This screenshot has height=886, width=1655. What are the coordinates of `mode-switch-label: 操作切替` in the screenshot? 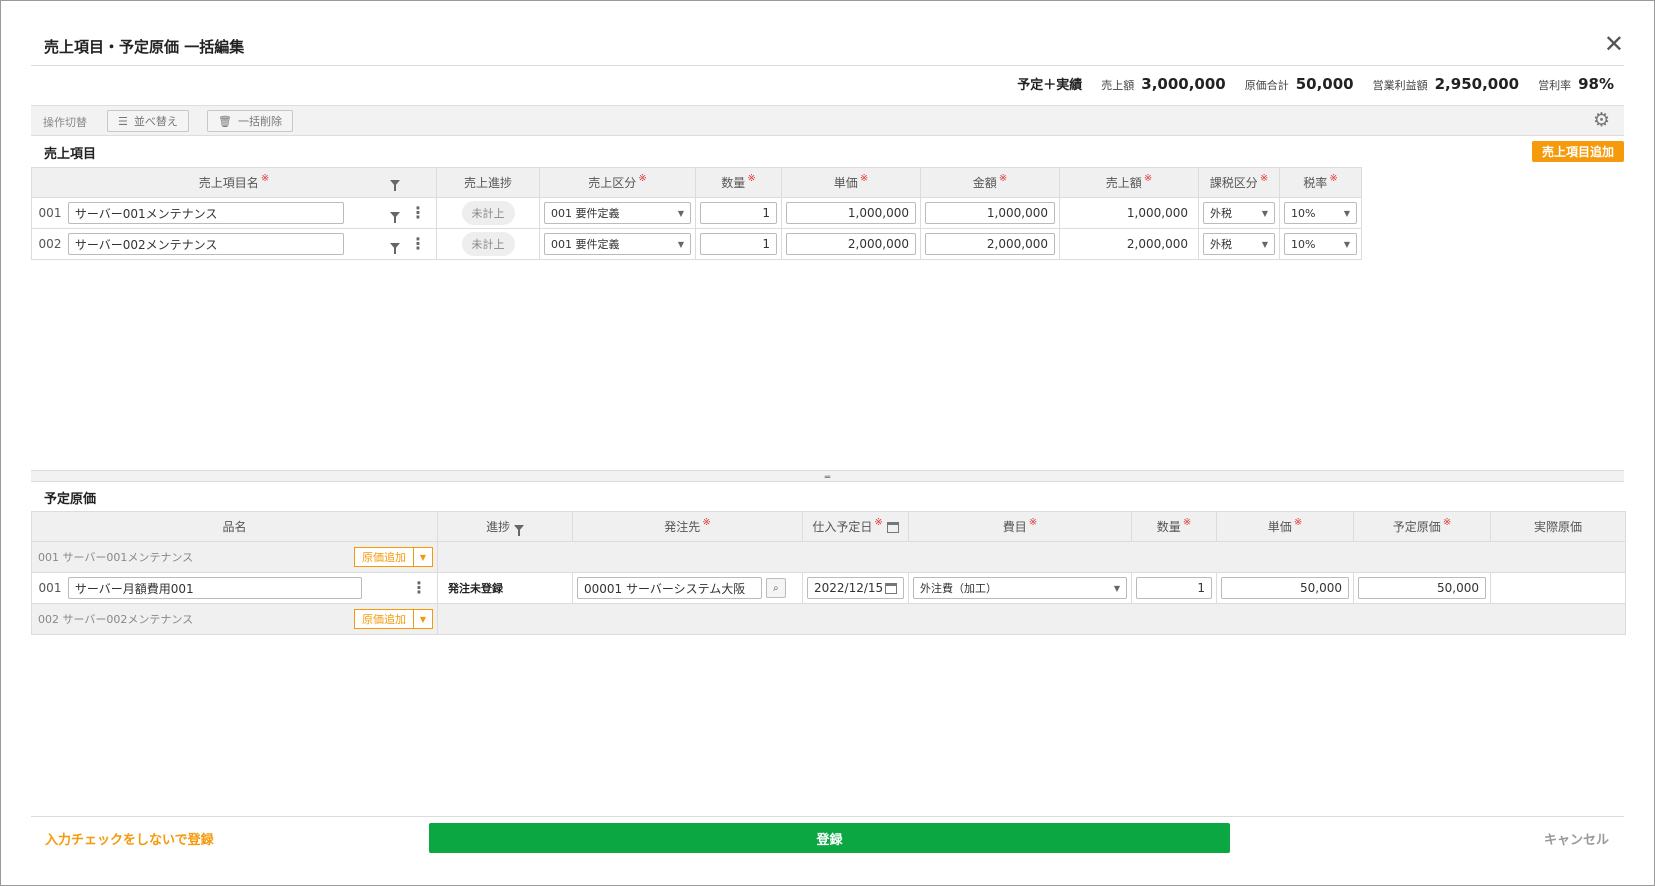 It's located at (65, 122).